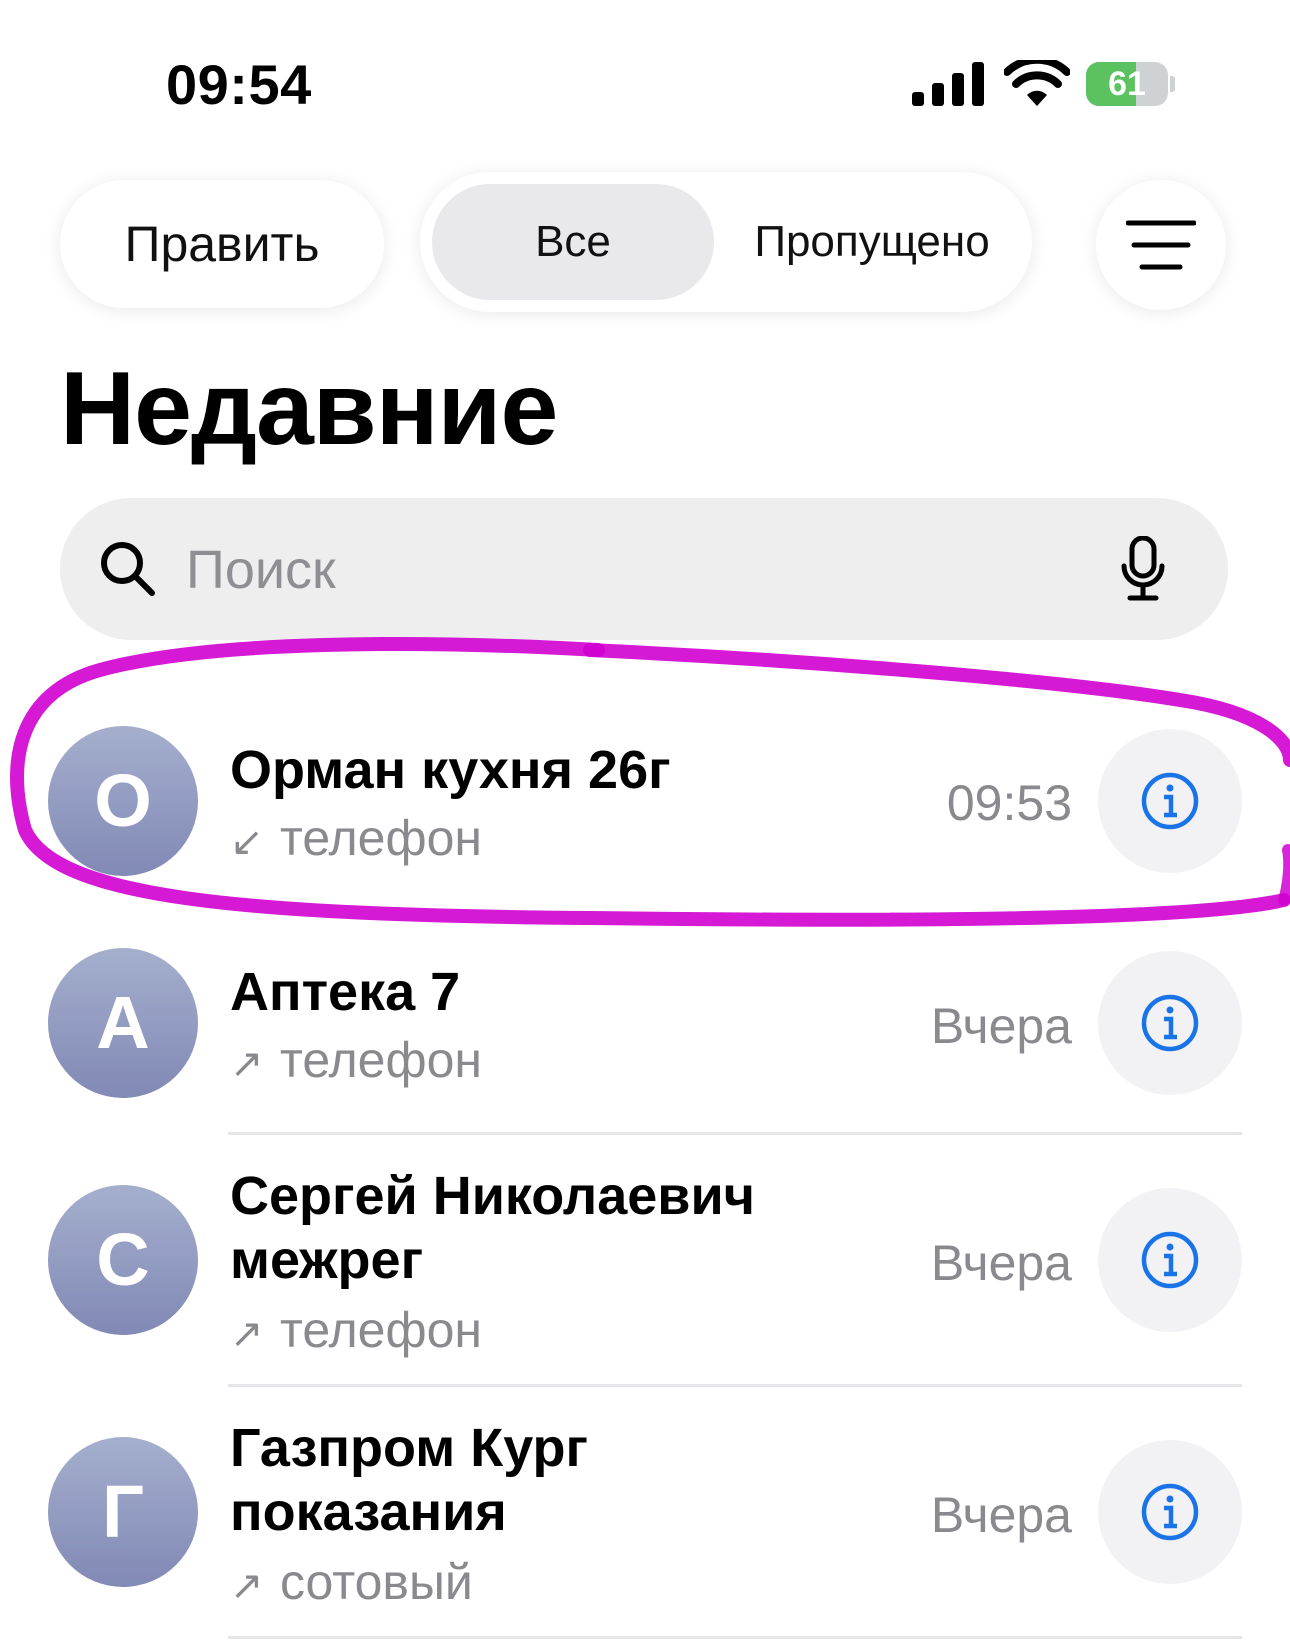 Image resolution: width=1290 pixels, height=1645 pixels. I want to click on battery-percent: 61, so click(1127, 84).